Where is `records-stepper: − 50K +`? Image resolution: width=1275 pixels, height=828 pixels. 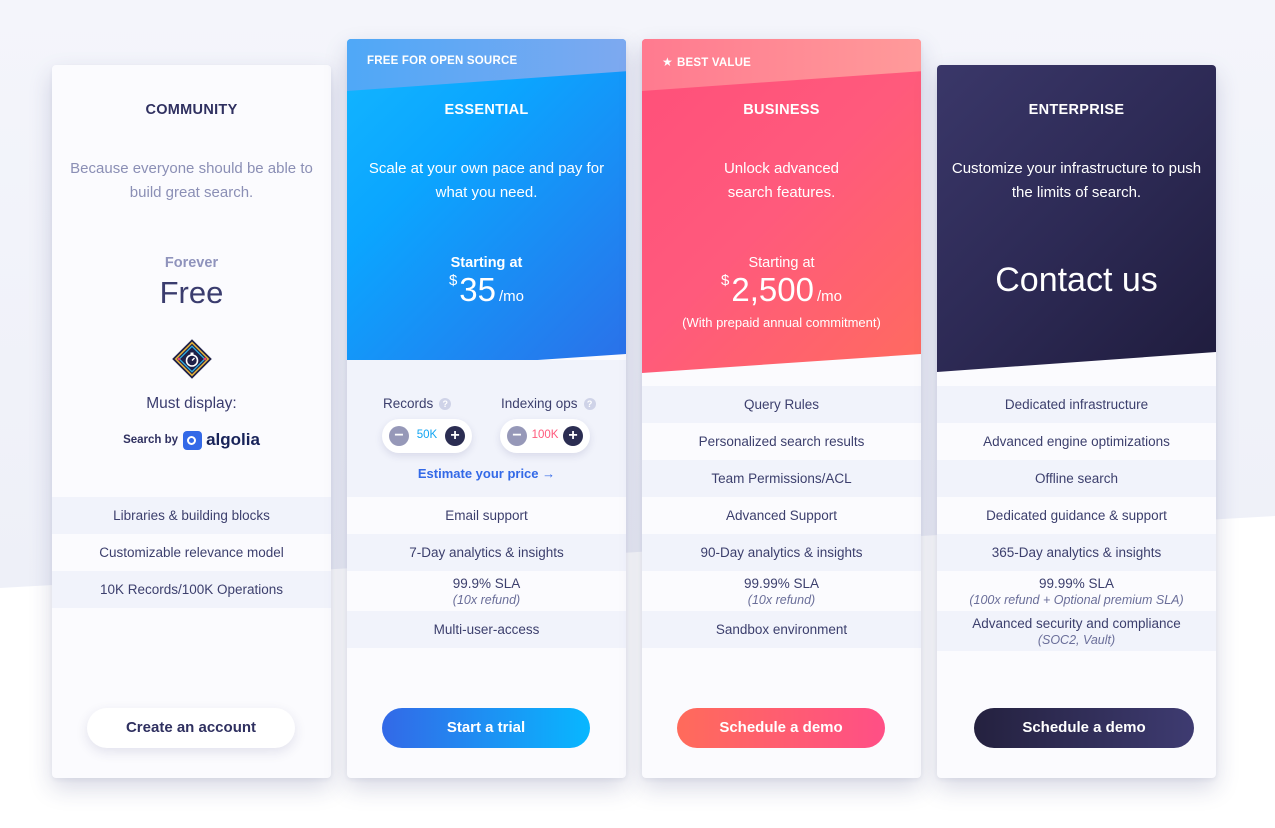
records-stepper: − 50K + is located at coordinates (427, 436).